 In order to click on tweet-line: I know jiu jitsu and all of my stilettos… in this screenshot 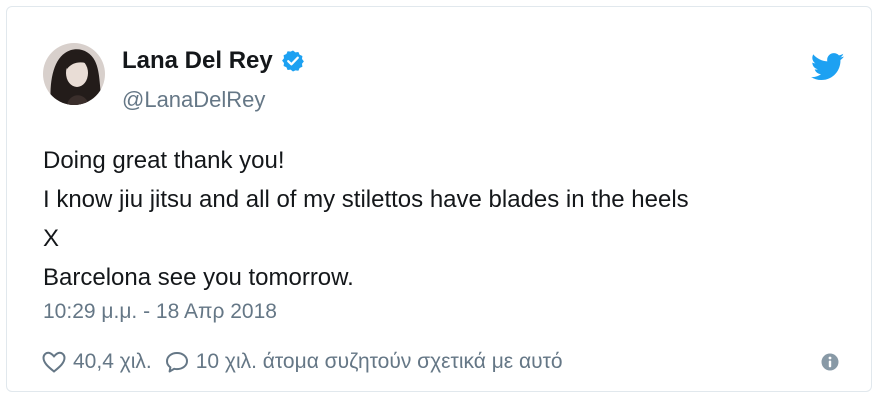, I will do `click(366, 199)`.